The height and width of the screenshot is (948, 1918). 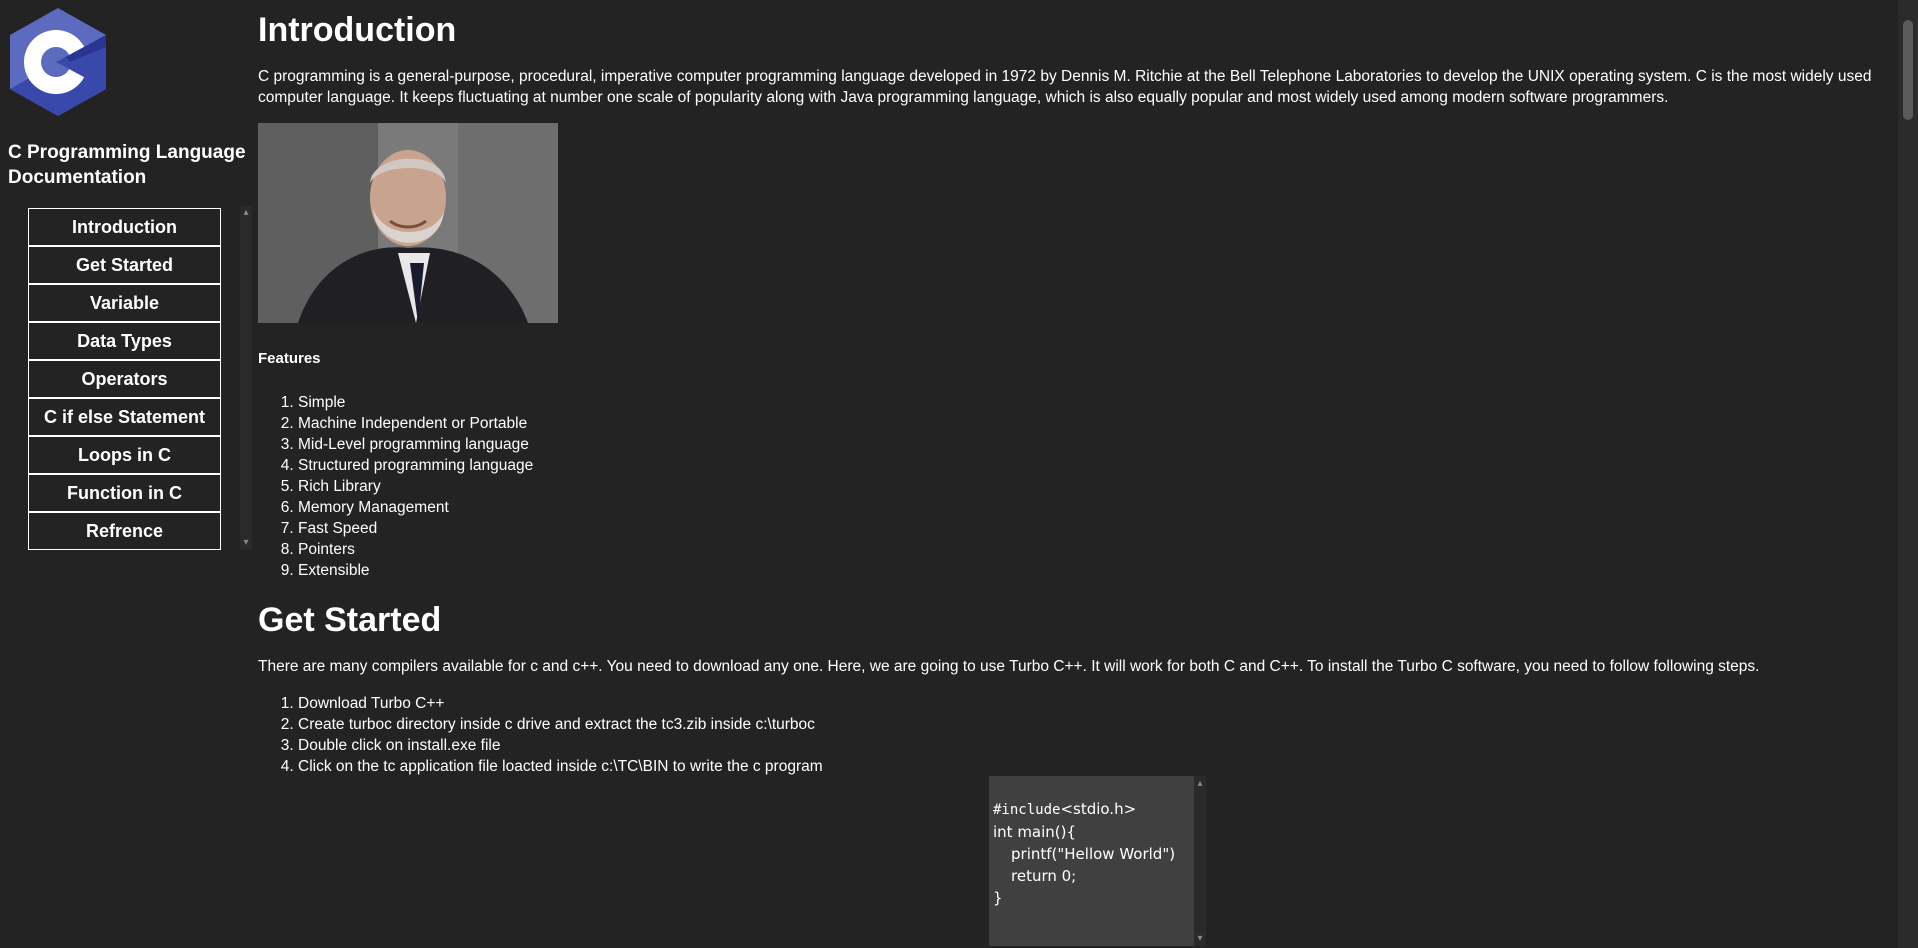 I want to click on nav-item-variable: Variable, so click(x=124, y=303).